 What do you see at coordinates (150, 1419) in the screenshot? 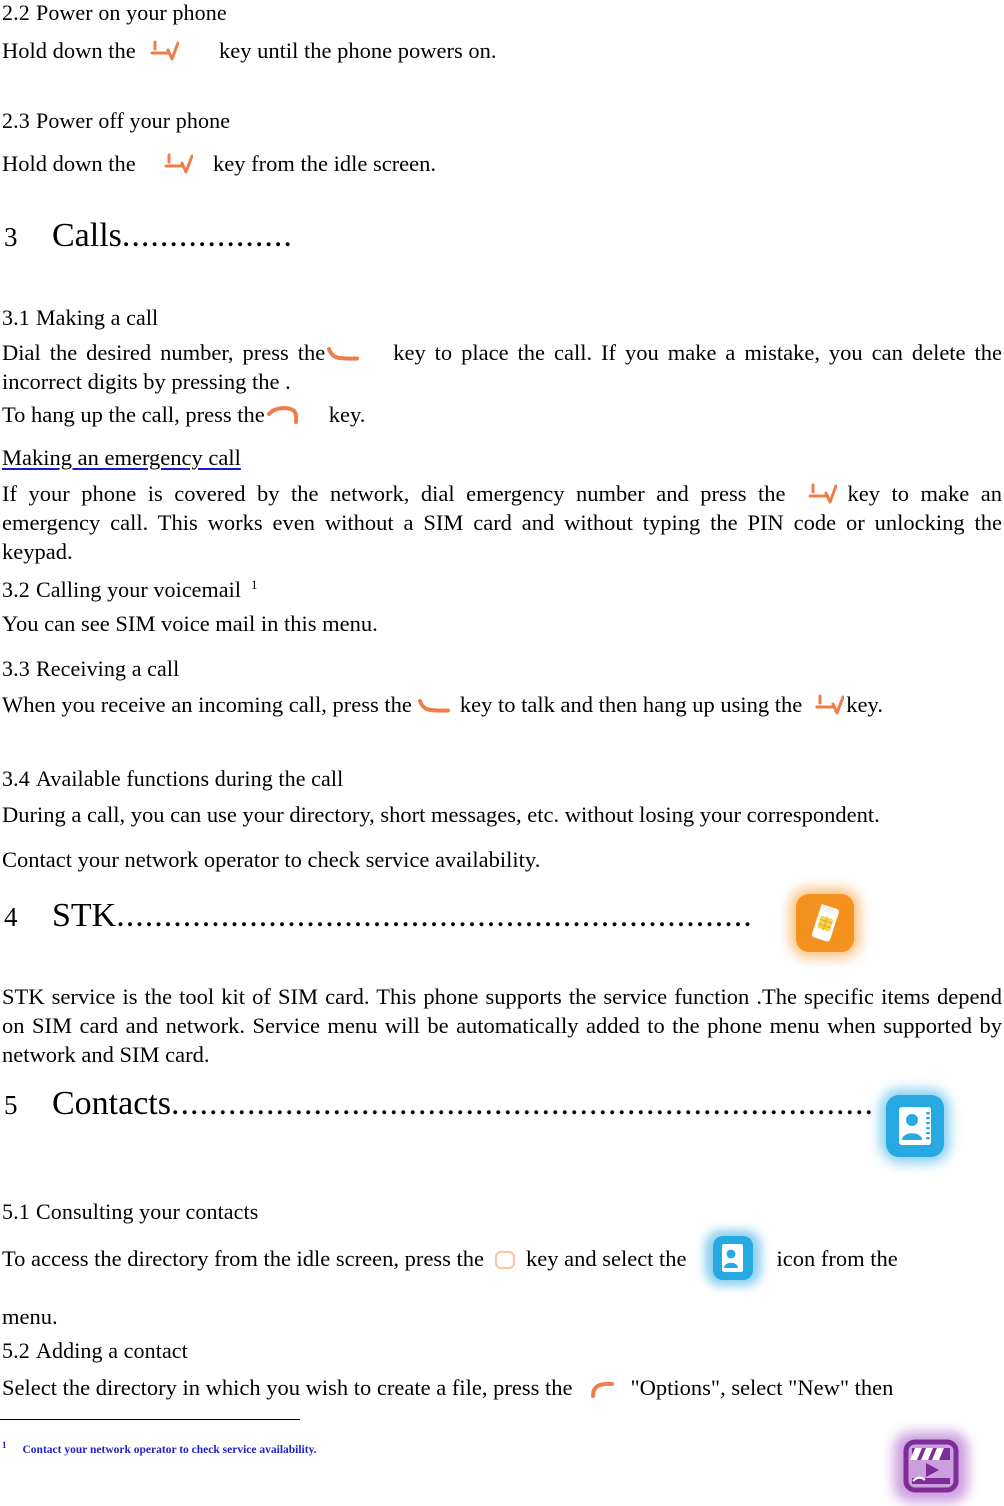
I see `footnote-separator` at bounding box center [150, 1419].